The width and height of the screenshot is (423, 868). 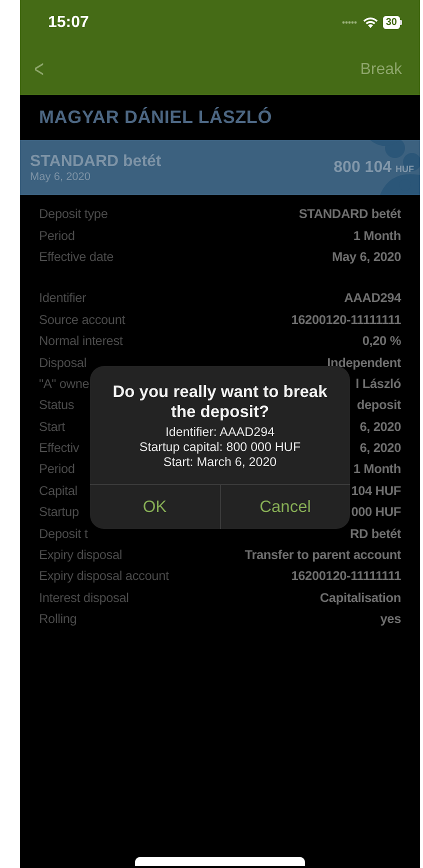 What do you see at coordinates (322, 554) in the screenshot?
I see `field-value: Transfer to parent account` at bounding box center [322, 554].